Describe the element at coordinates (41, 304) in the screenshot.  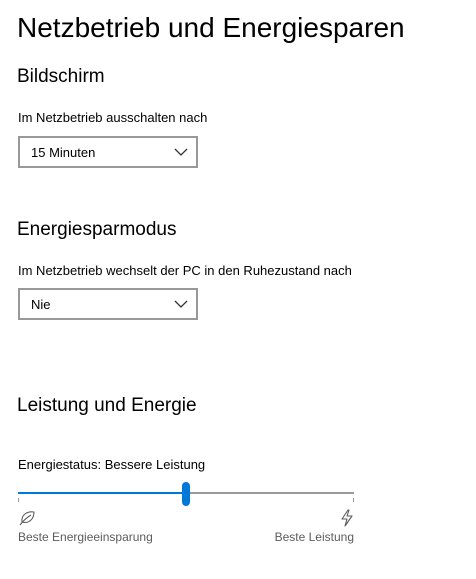
I see `sleep-timeout-value: Nie` at that location.